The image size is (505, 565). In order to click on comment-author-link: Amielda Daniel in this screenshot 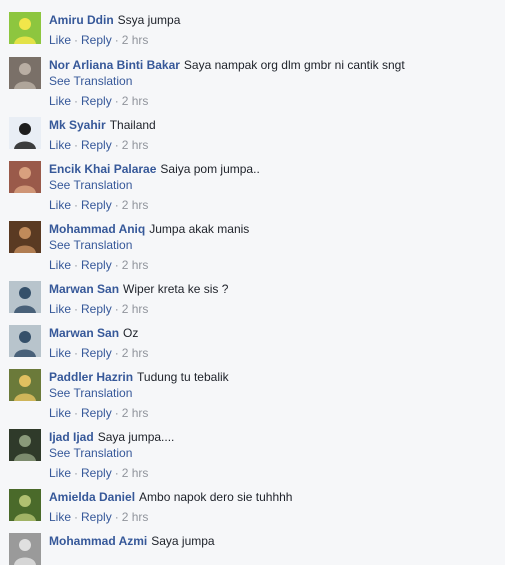, I will do `click(92, 497)`.